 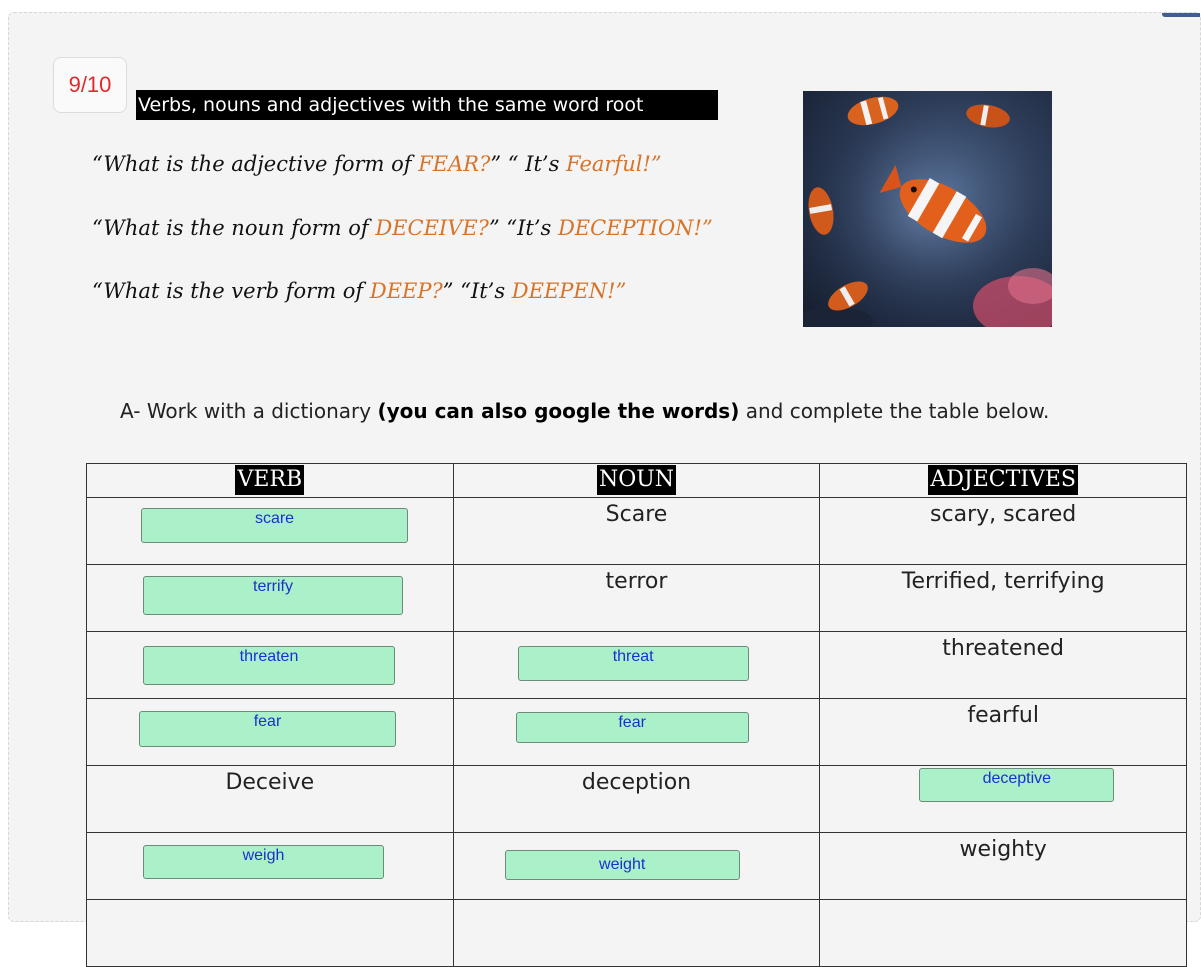 I want to click on header-cell: VERB, so click(x=270, y=480).